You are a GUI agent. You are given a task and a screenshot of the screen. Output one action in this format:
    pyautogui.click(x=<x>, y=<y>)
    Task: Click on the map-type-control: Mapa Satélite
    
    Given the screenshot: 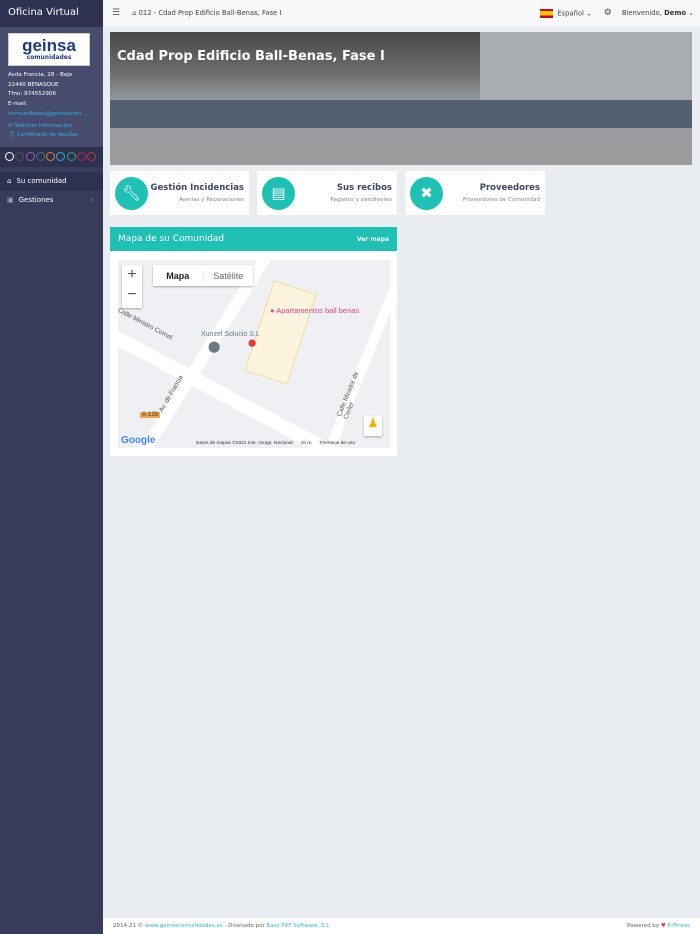 What is the action you would take?
    pyautogui.click(x=203, y=275)
    